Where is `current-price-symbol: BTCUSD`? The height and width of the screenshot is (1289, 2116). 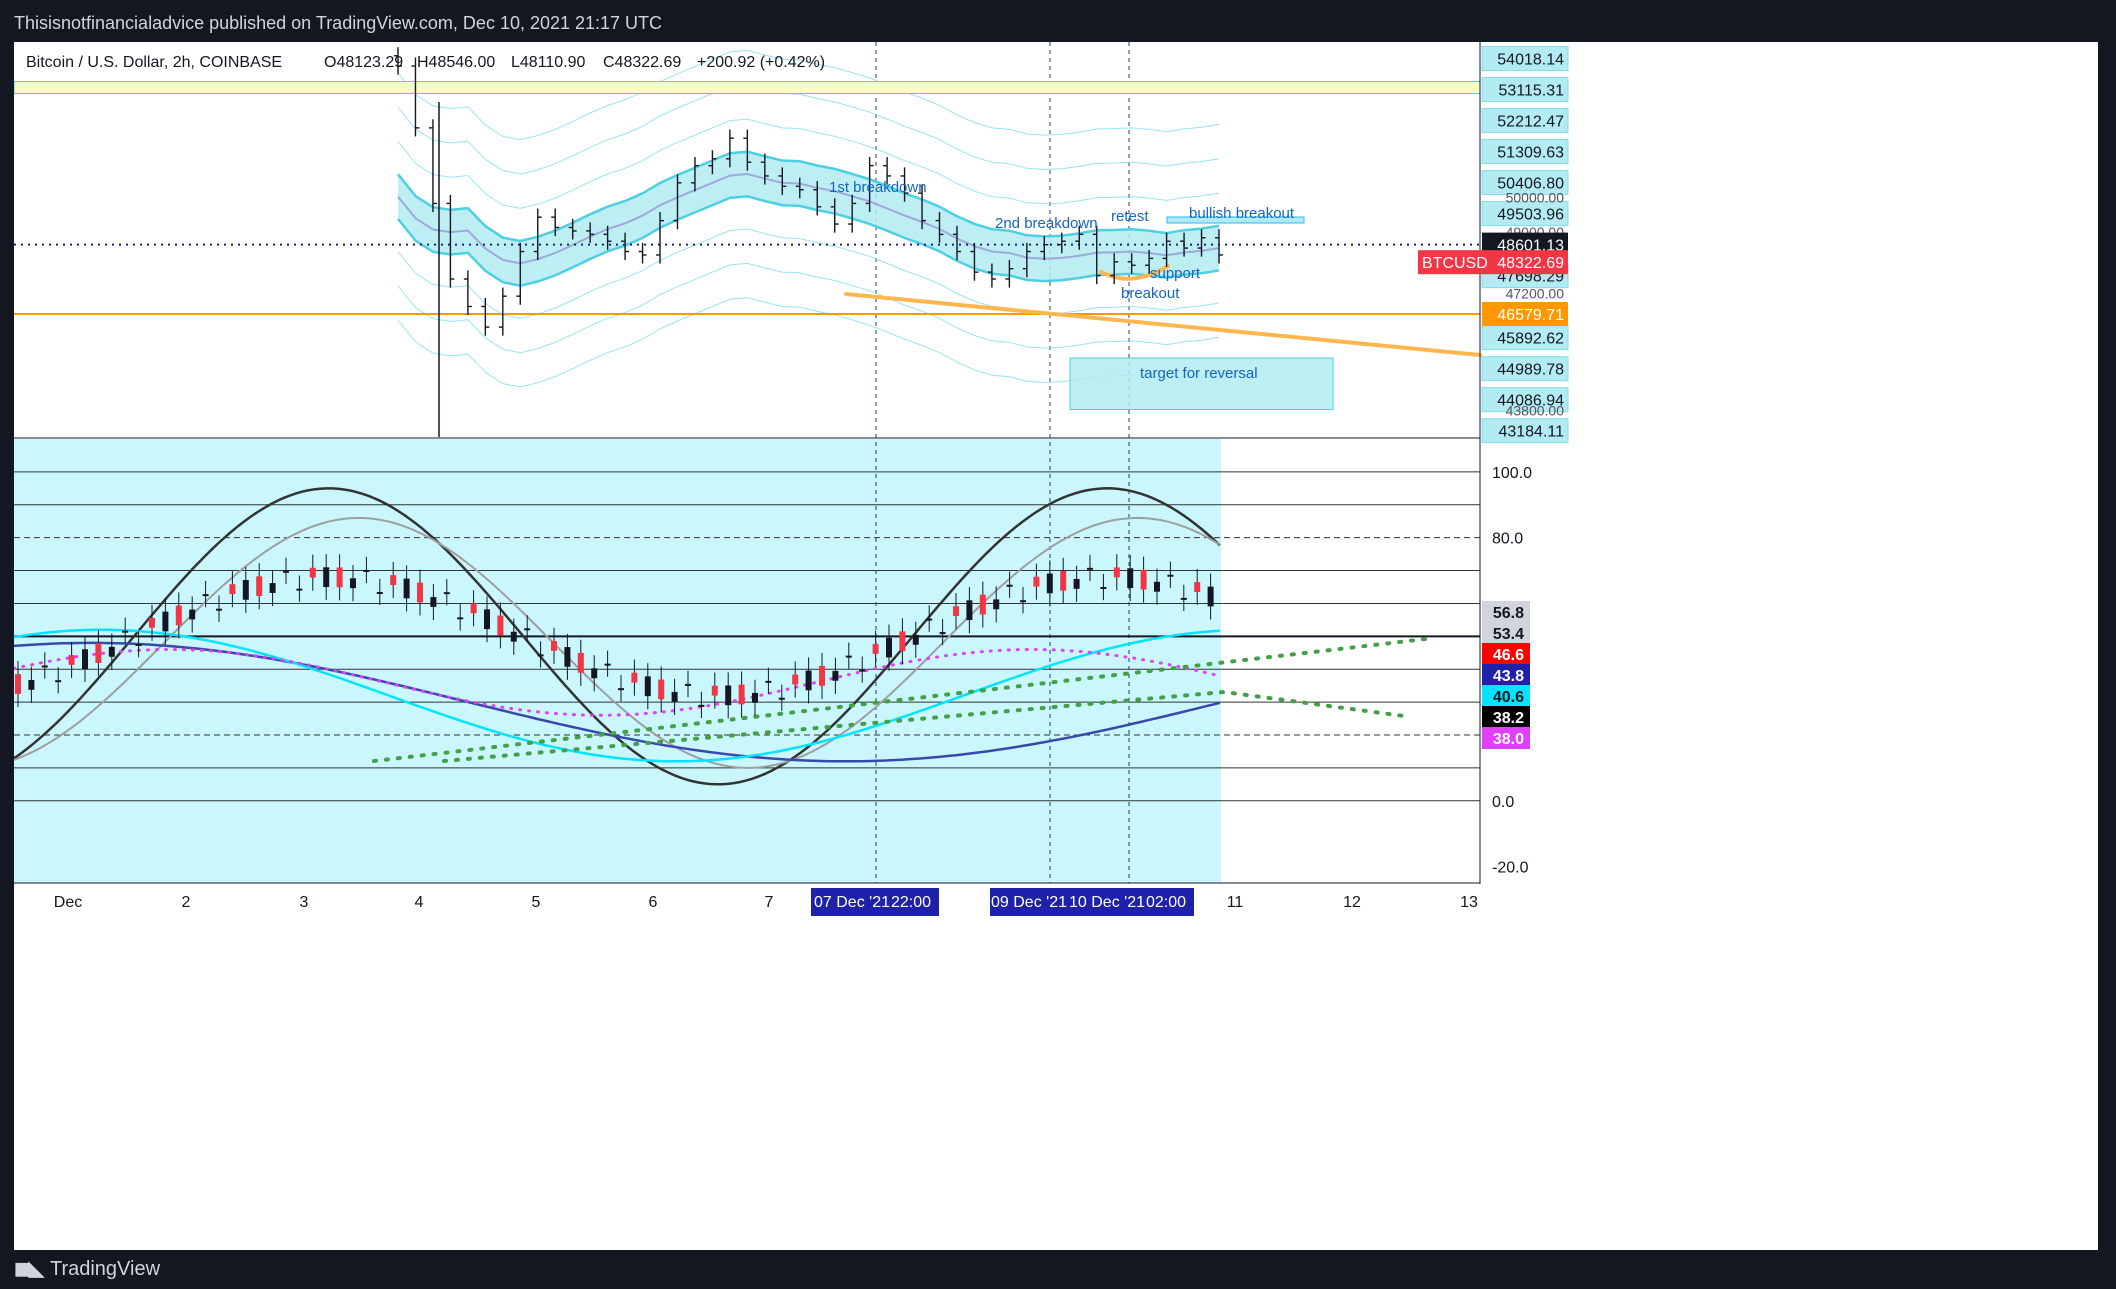
current-price-symbol: BTCUSD is located at coordinates (1455, 263).